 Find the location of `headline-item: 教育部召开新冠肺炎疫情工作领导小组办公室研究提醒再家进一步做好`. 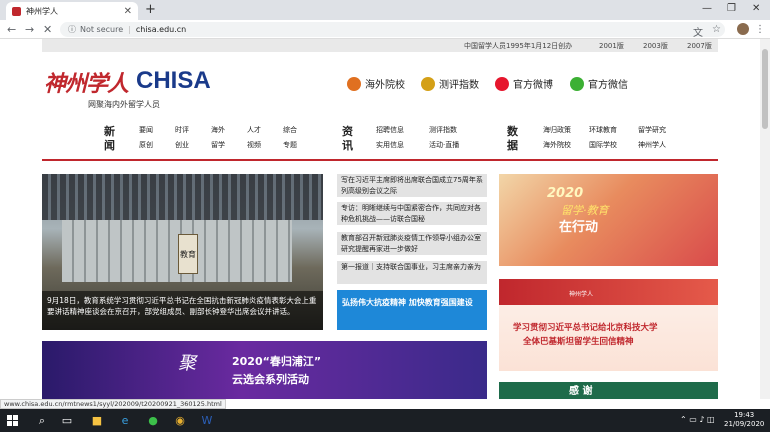

headline-item: 教育部召开新冠肺炎疫情工作领导小组办公室研究提醒再家进一步做好 is located at coordinates (412, 243).